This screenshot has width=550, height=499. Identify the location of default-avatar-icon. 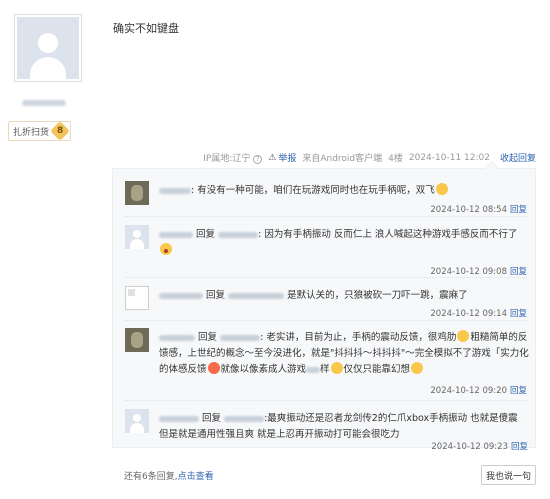
(48, 48).